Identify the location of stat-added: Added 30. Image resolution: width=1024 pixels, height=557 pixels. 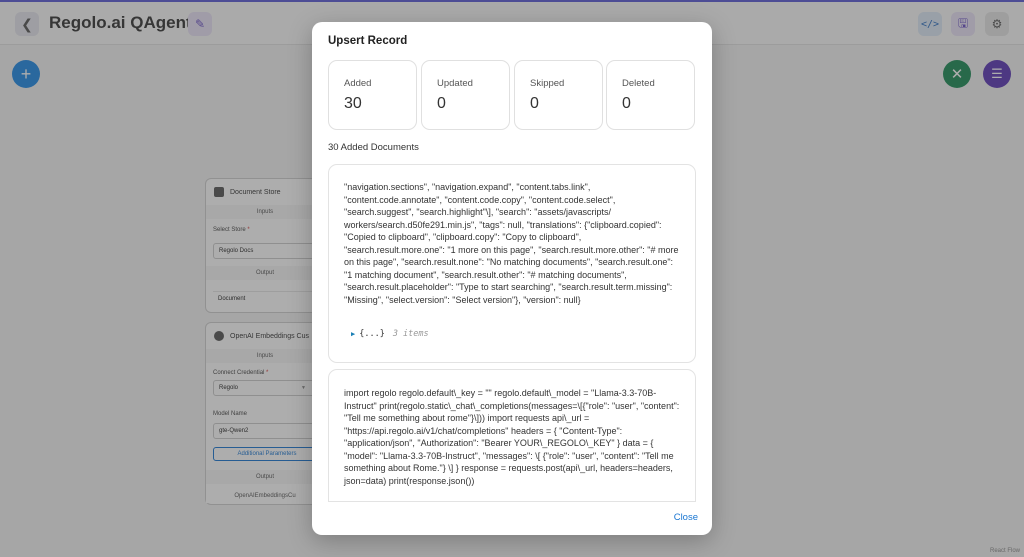
(372, 95).